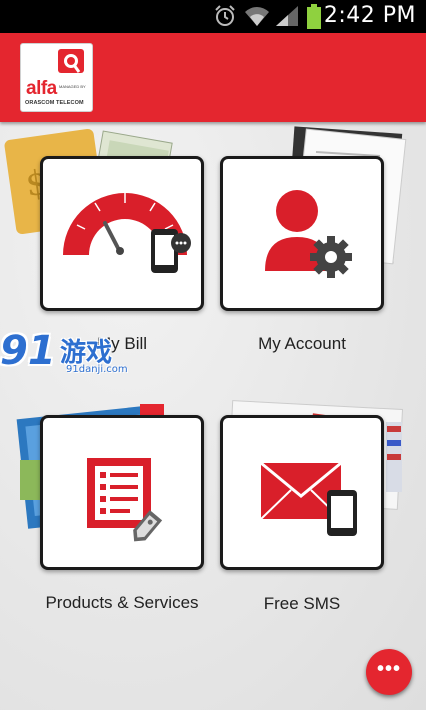  Describe the element at coordinates (369, 15) in the screenshot. I see `status-time: 2:42 PM` at that location.